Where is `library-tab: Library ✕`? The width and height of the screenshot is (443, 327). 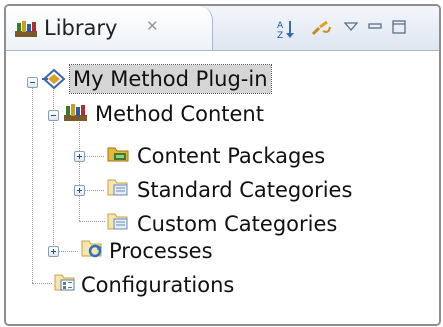 library-tab: Library ✕ is located at coordinates (109, 28).